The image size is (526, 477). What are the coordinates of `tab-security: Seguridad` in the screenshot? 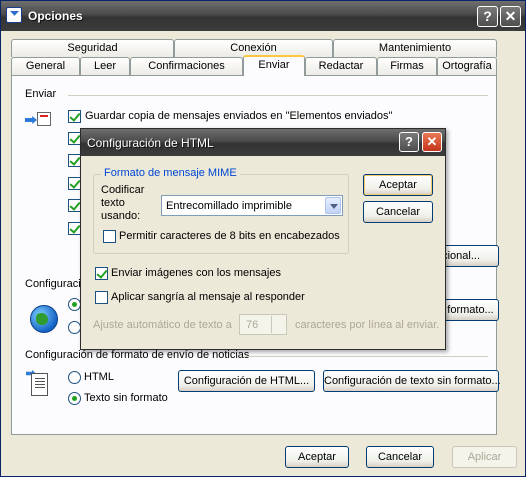 It's located at (92, 48).